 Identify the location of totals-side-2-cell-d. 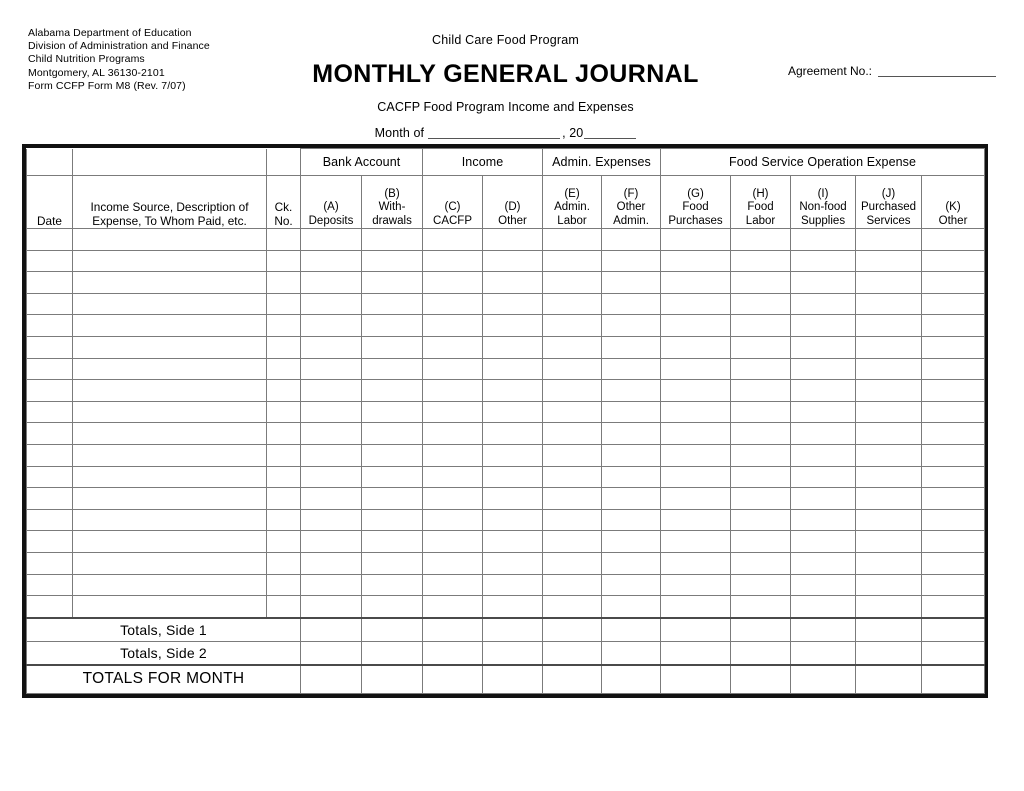
(513, 653).